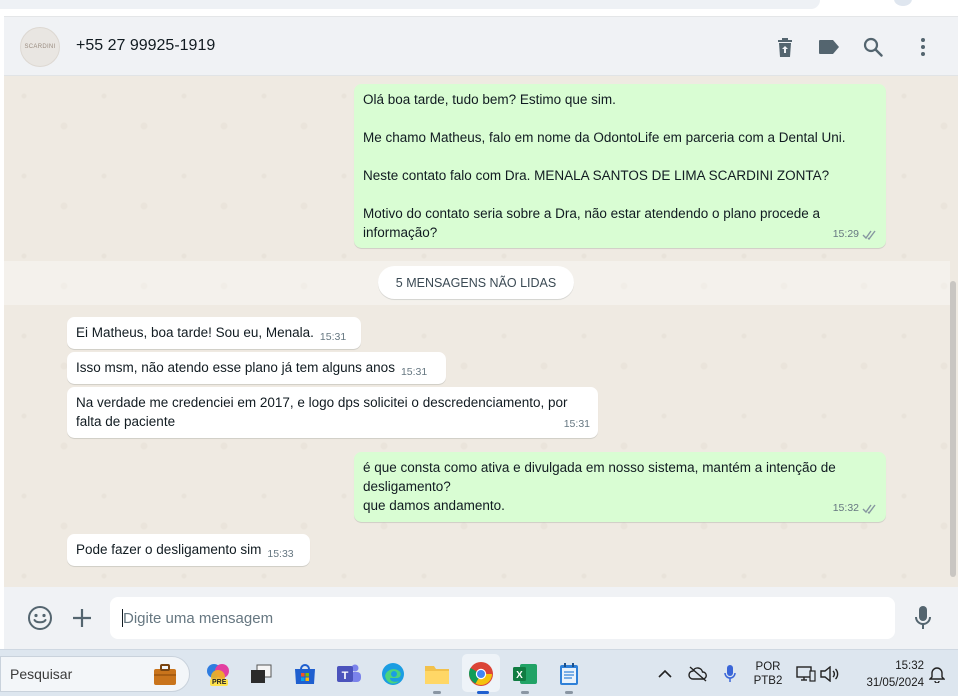  What do you see at coordinates (569, 692) in the screenshot?
I see `notepad-running-indicator` at bounding box center [569, 692].